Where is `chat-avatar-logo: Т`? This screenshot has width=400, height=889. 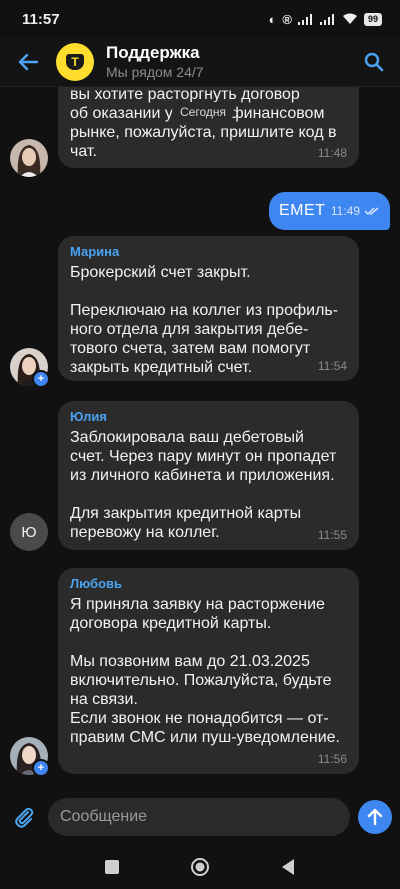 chat-avatar-logo: Т is located at coordinates (75, 62).